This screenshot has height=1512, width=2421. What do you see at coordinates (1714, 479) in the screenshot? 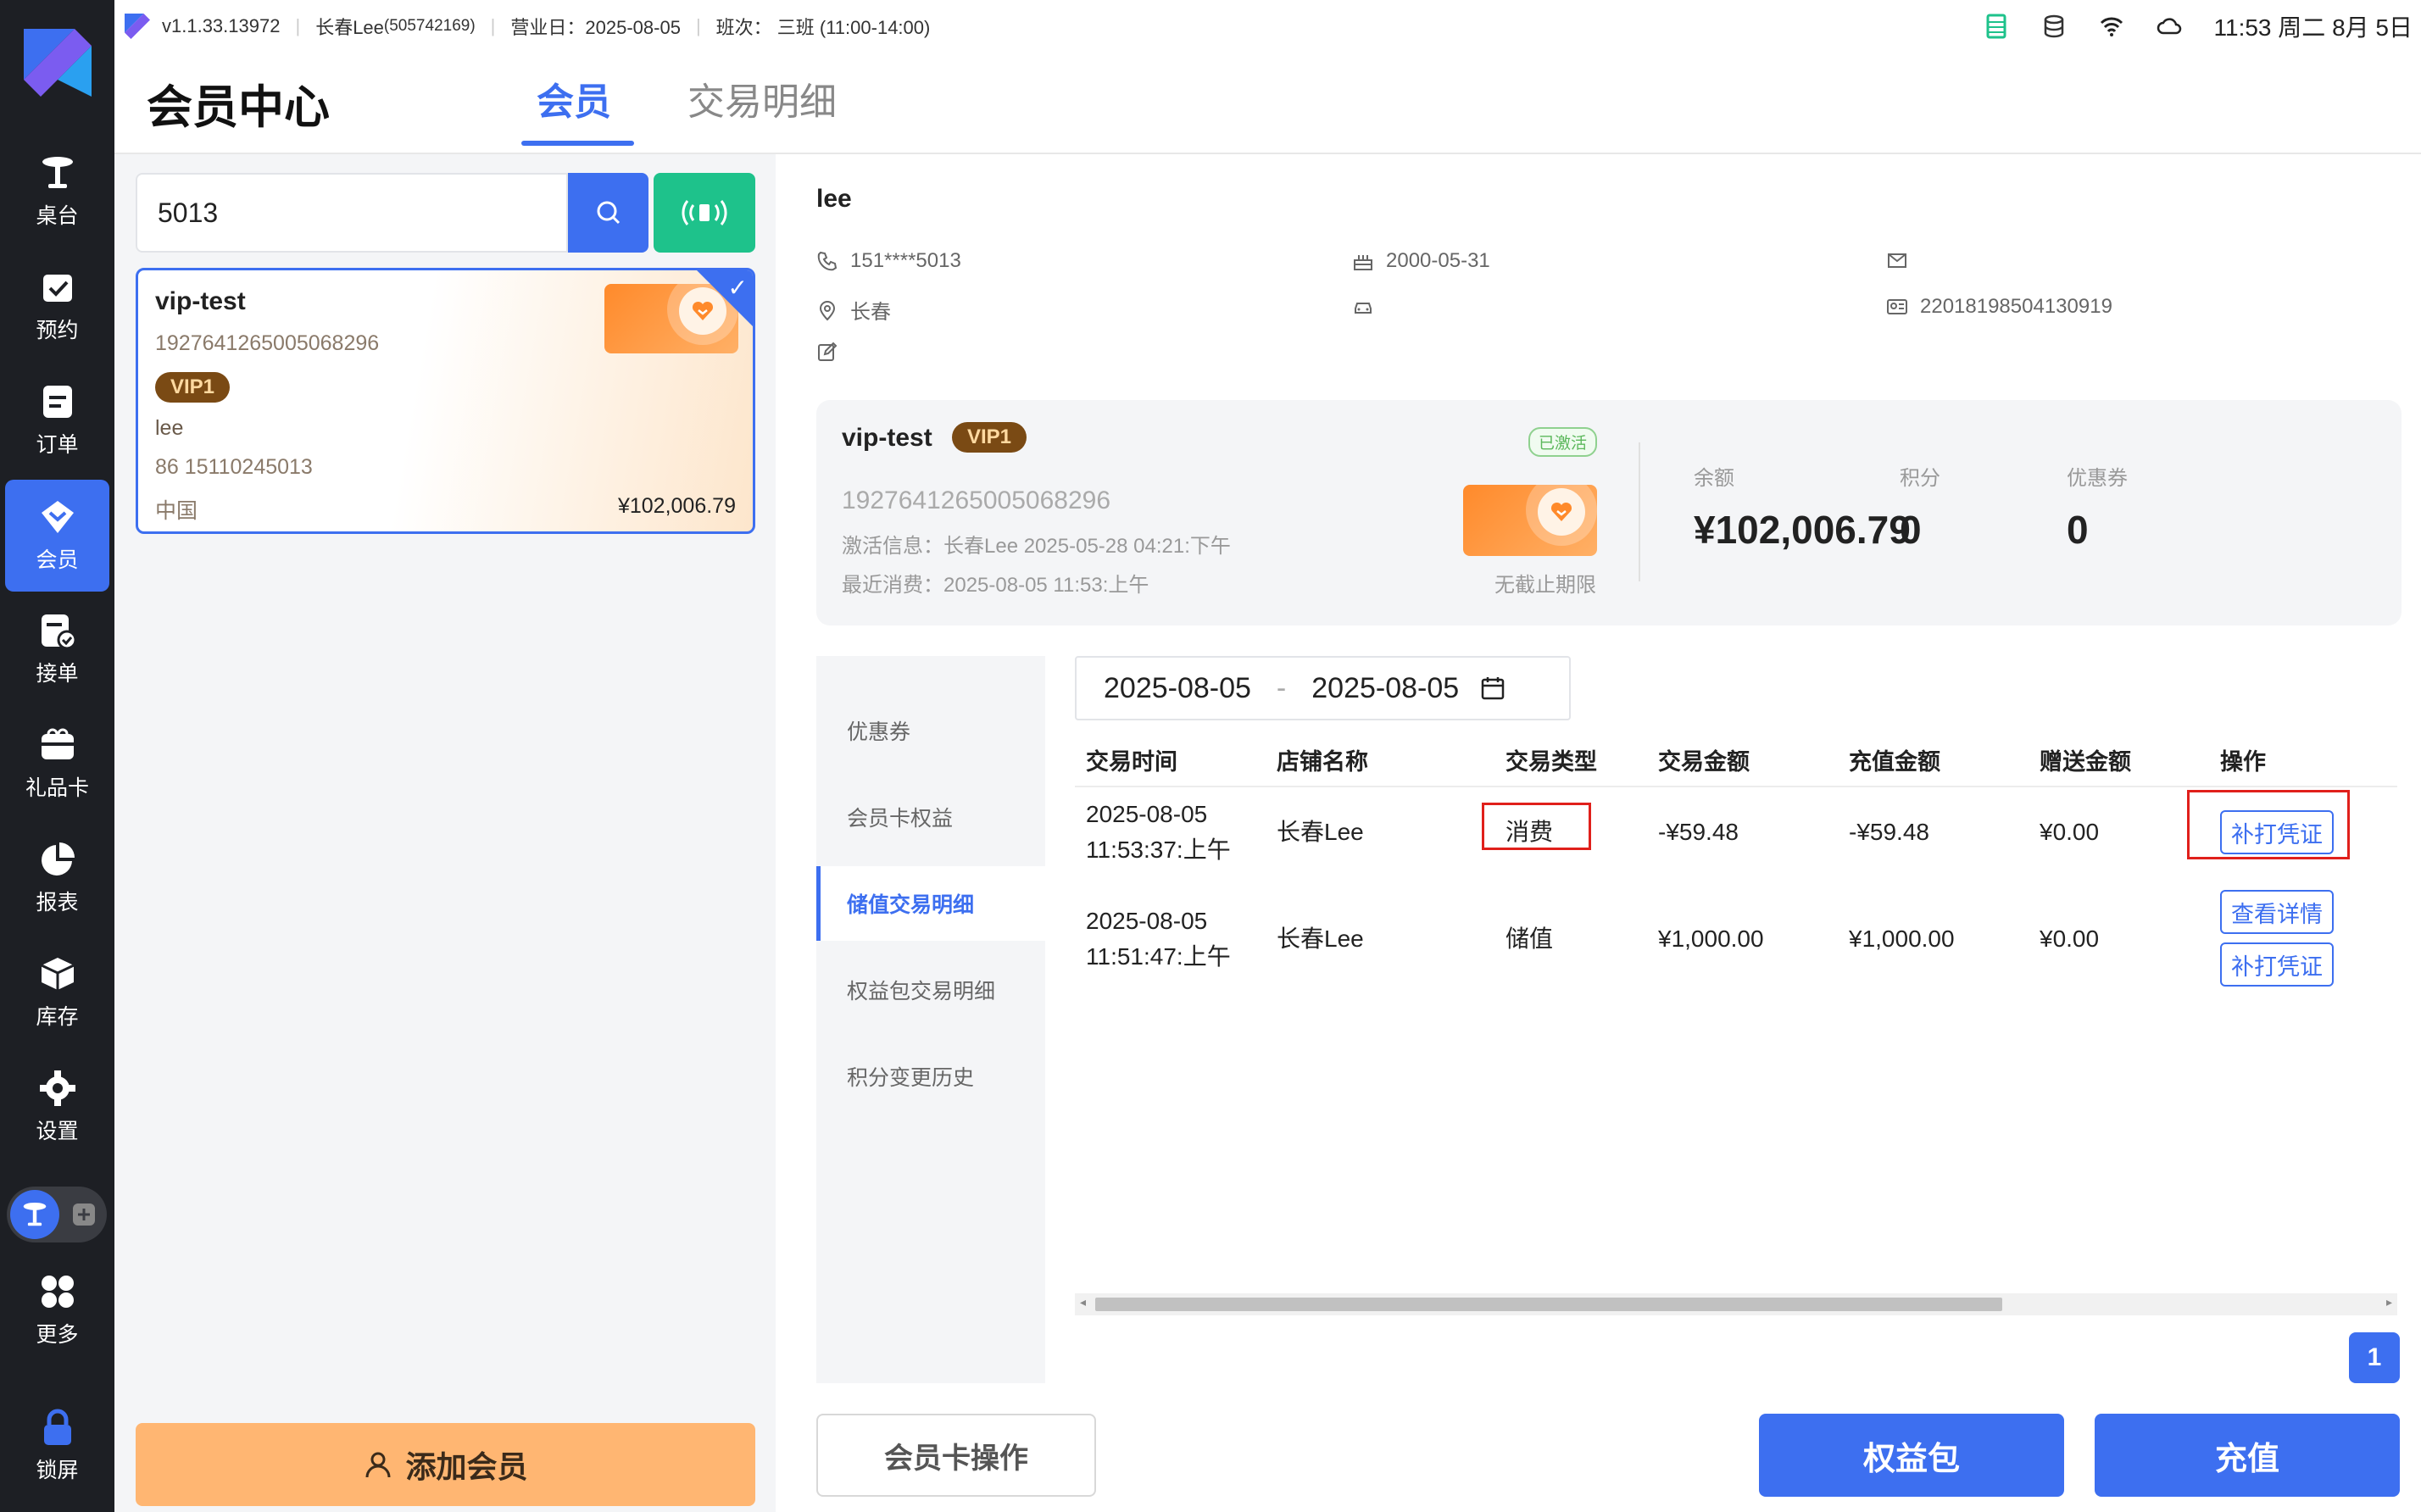
I see `balance-label: 余额` at bounding box center [1714, 479].